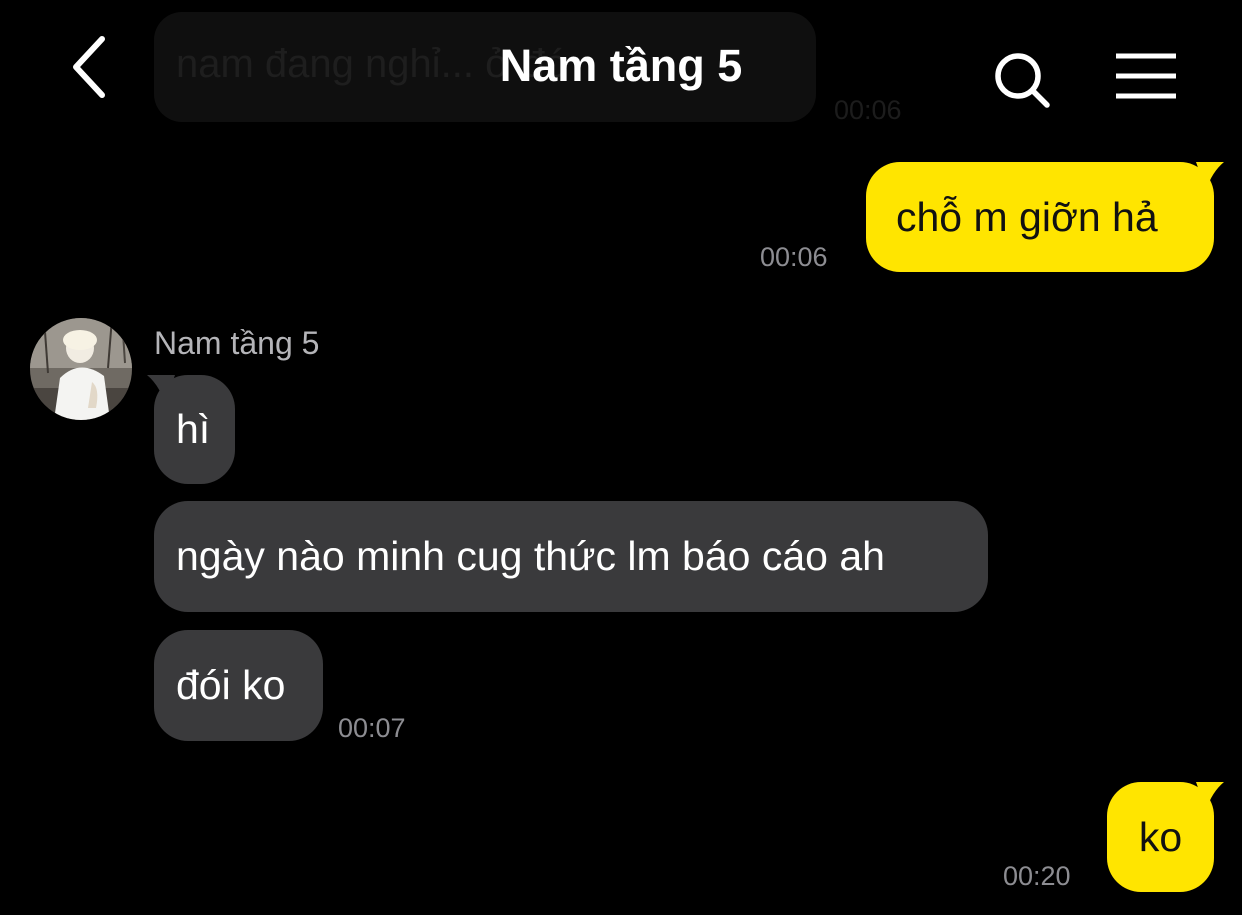  What do you see at coordinates (1037, 876) in the screenshot?
I see `message-time: 00:20` at bounding box center [1037, 876].